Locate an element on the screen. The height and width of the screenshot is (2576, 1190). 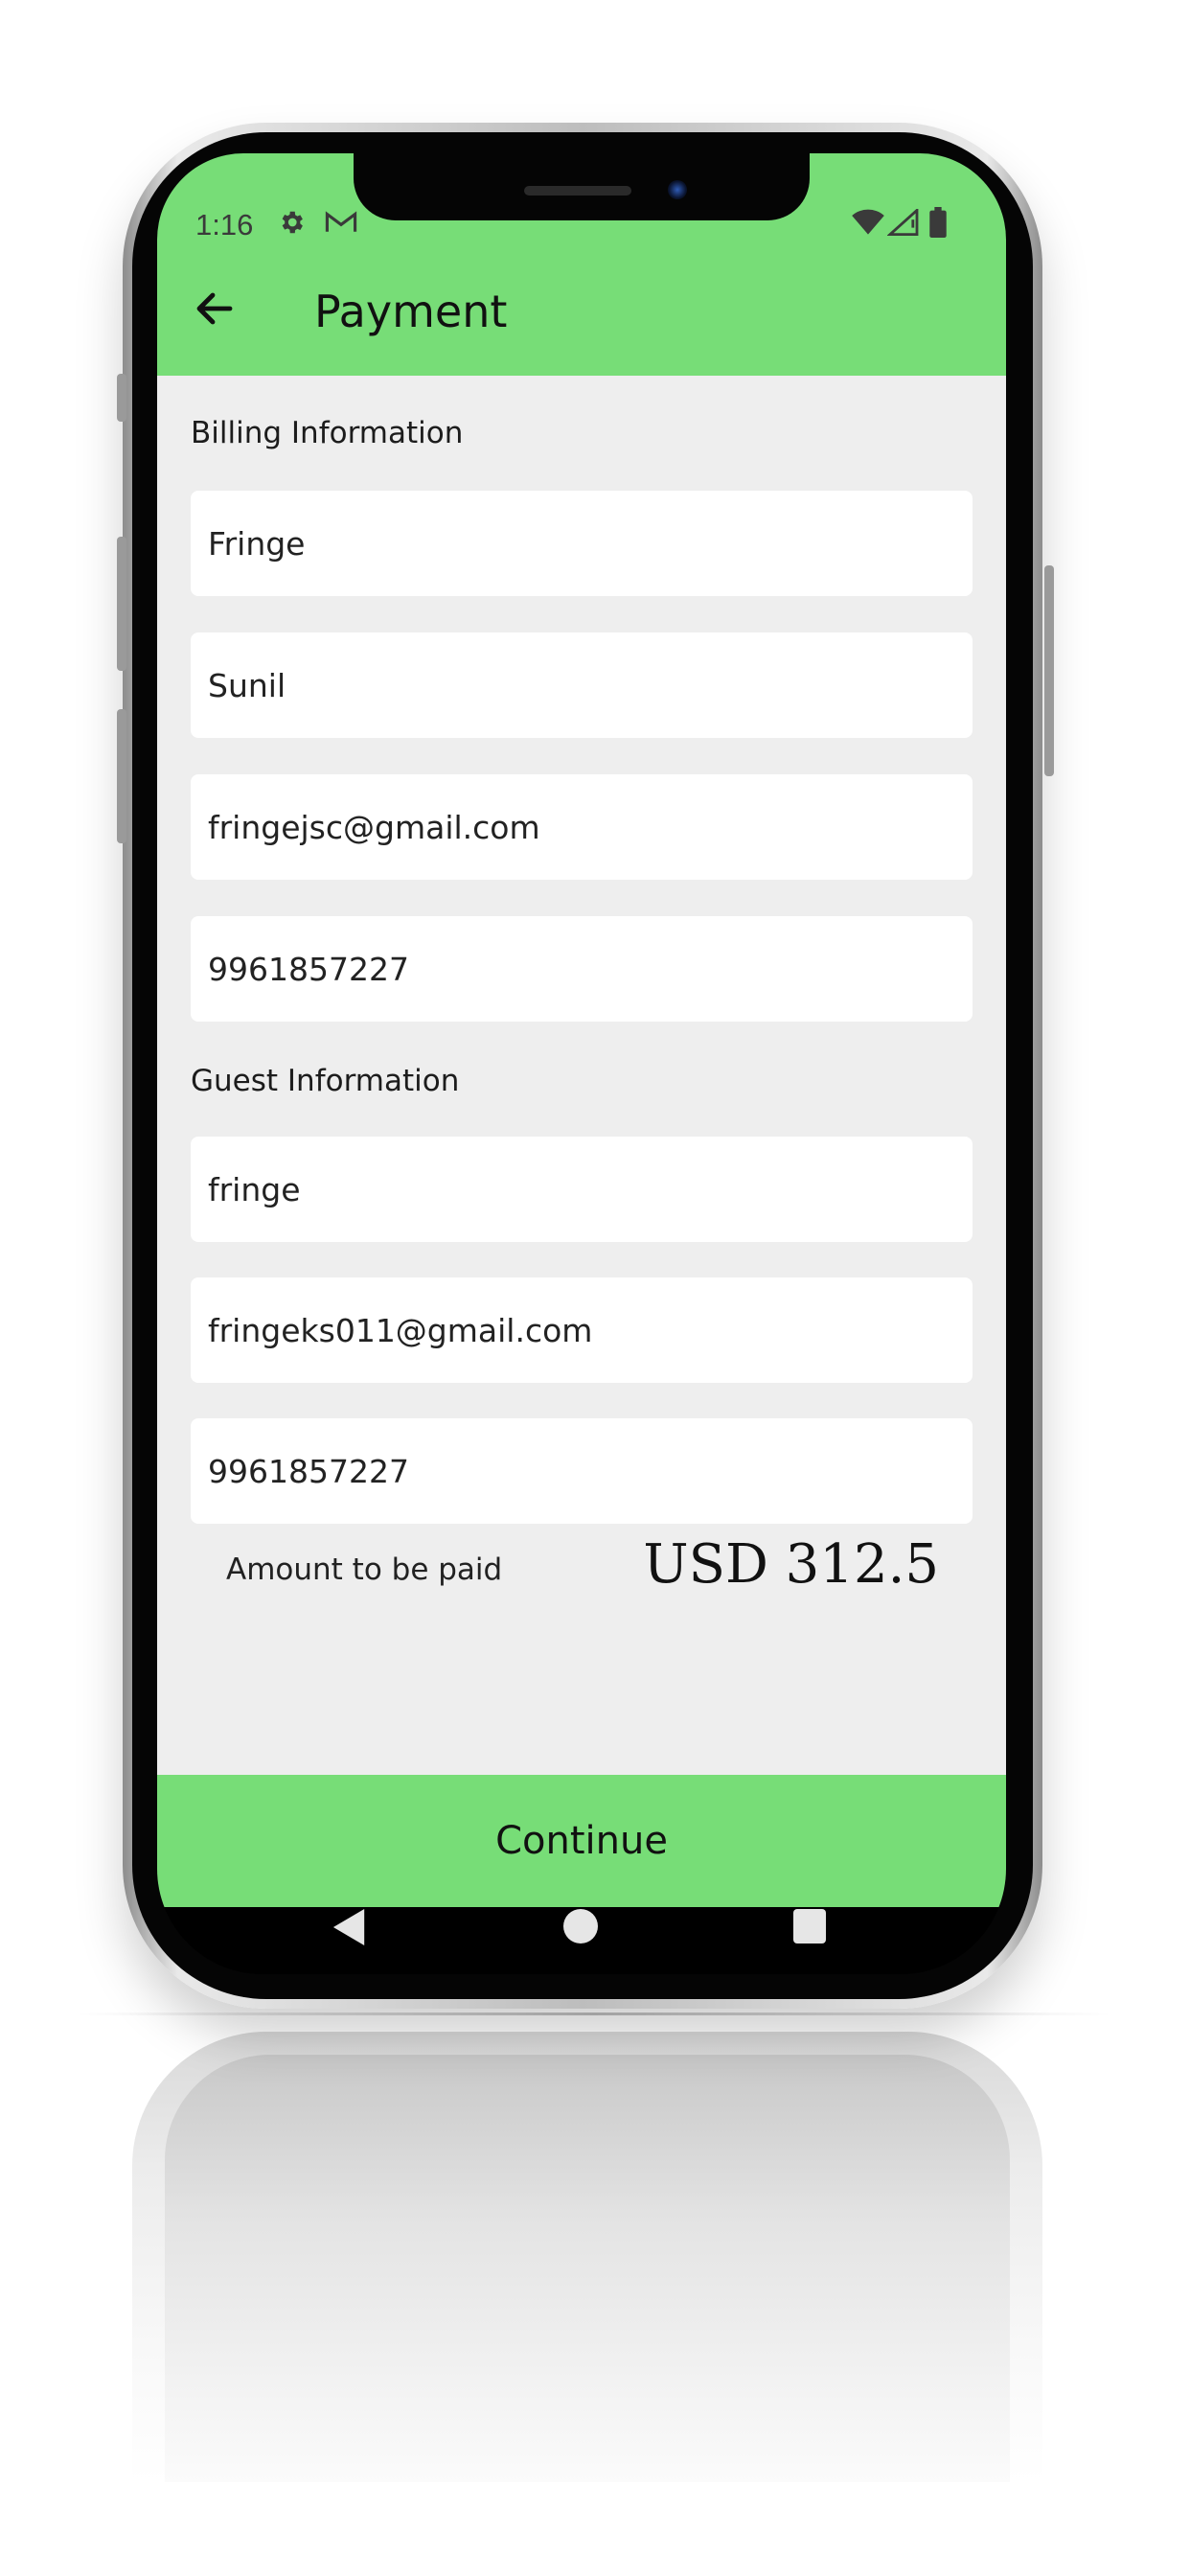
earpiece-speaker is located at coordinates (577, 191).